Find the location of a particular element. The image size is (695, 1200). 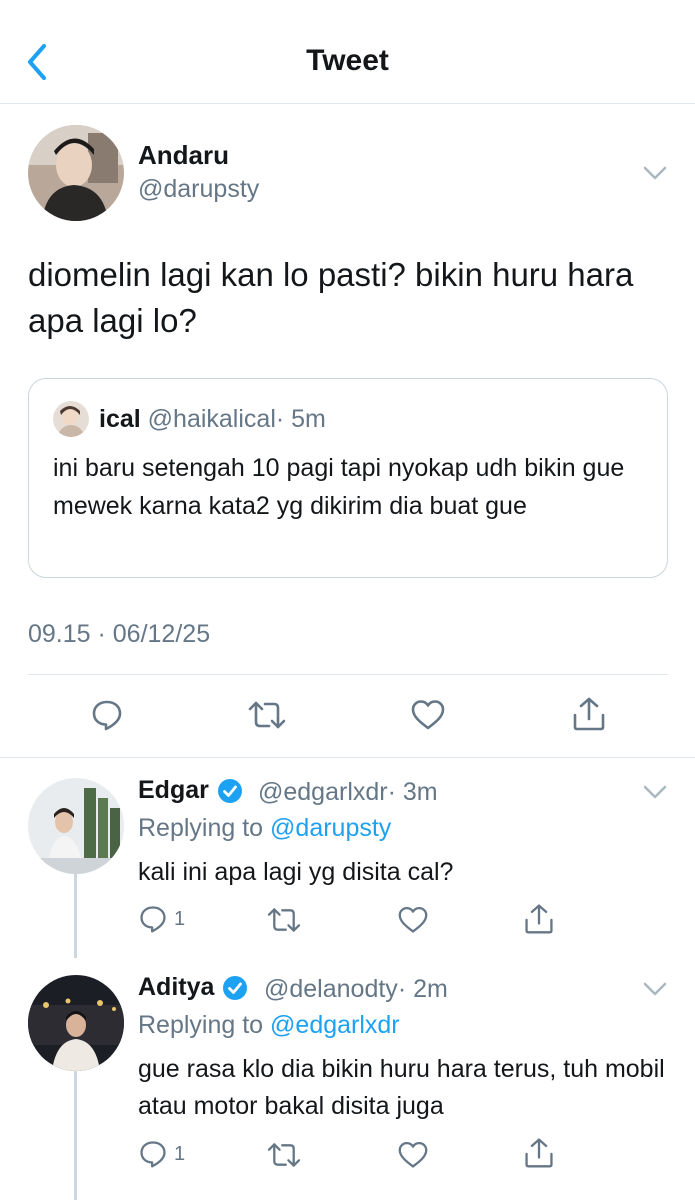

reply-author-handle-group: @edgarlxdr· 3m is located at coordinates (348, 792).